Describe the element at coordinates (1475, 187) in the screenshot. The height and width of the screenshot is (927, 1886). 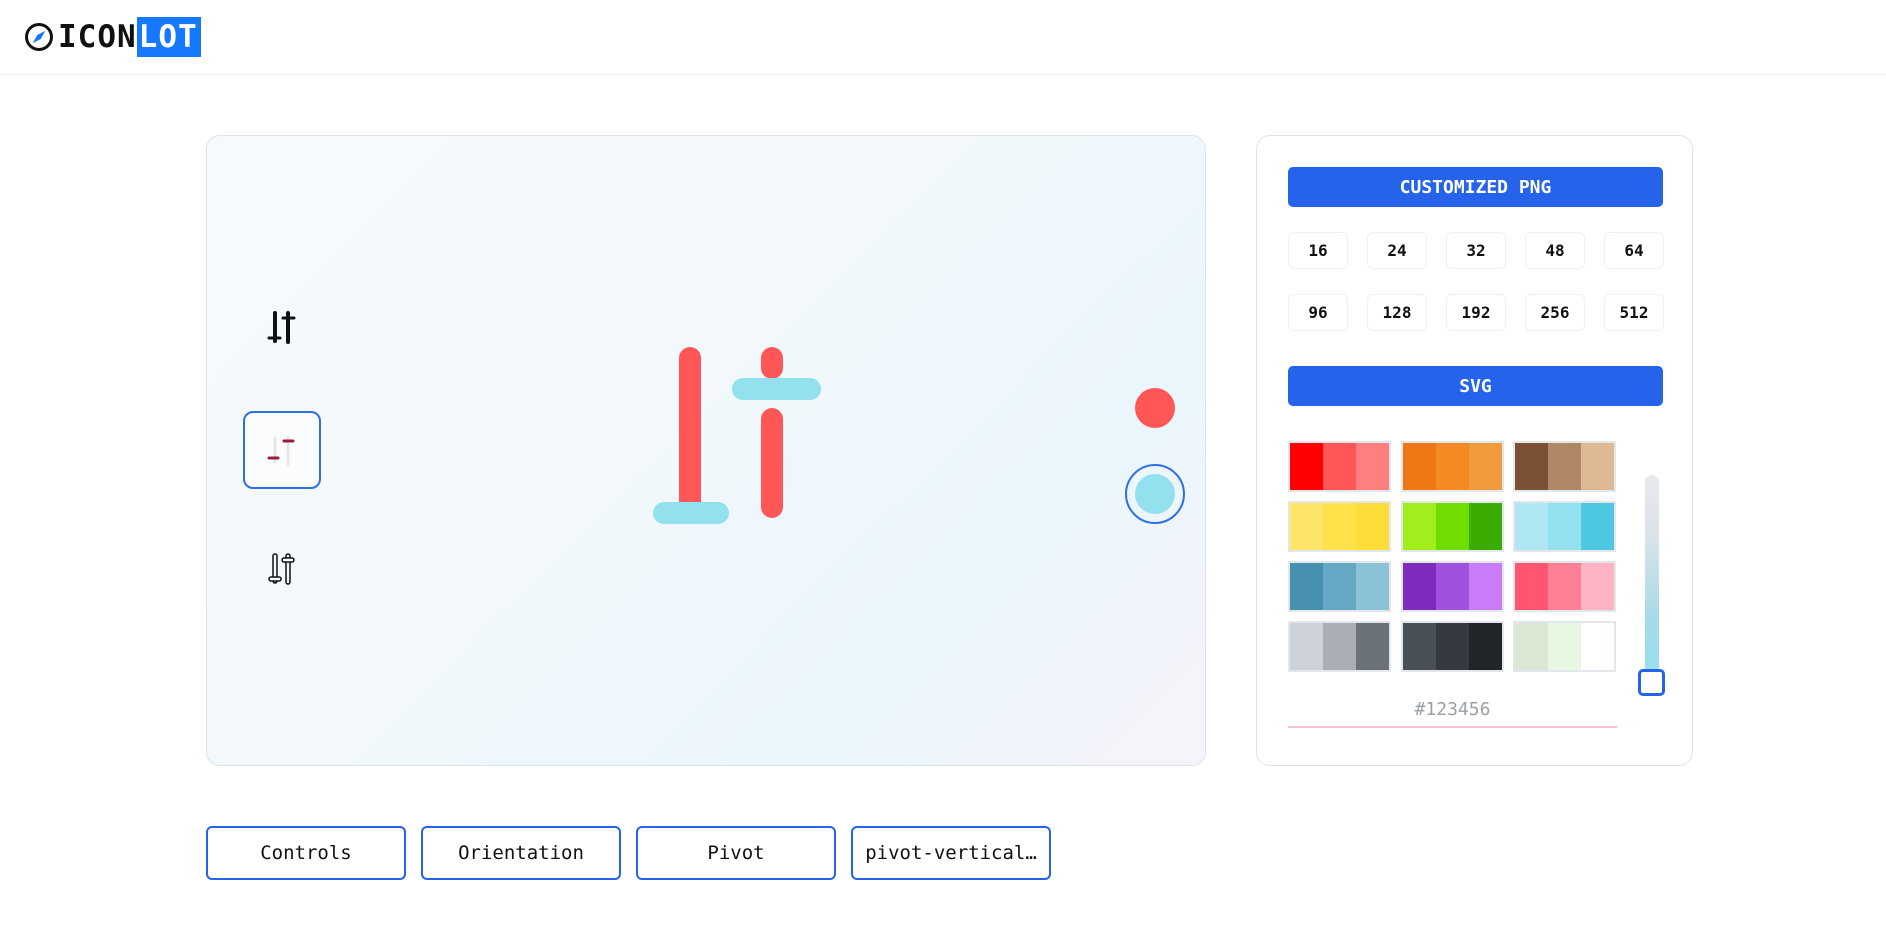
I see `download-png-button: CUSTOMIZED PNG` at that location.